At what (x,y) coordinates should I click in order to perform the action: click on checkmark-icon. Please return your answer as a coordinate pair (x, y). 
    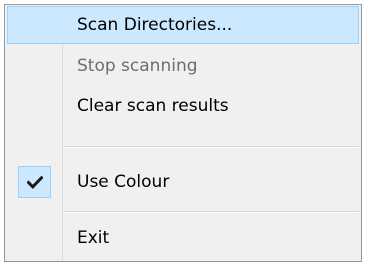
    Looking at the image, I should click on (35, 182).